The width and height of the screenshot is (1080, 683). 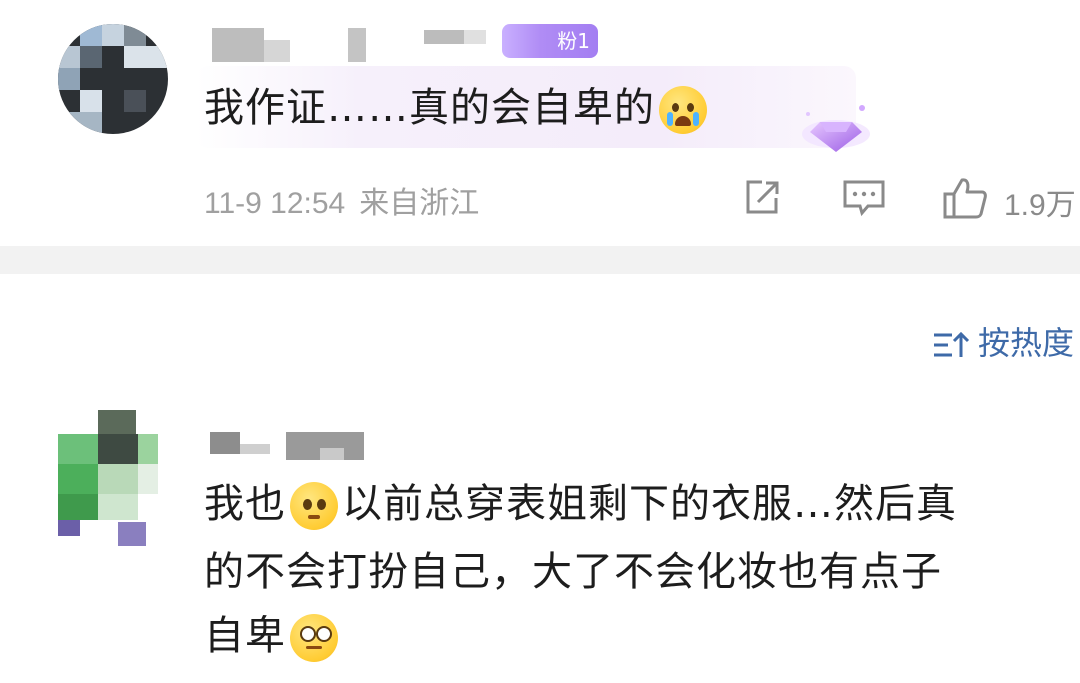 What do you see at coordinates (1026, 343) in the screenshot?
I see `sort-label: 按热度` at bounding box center [1026, 343].